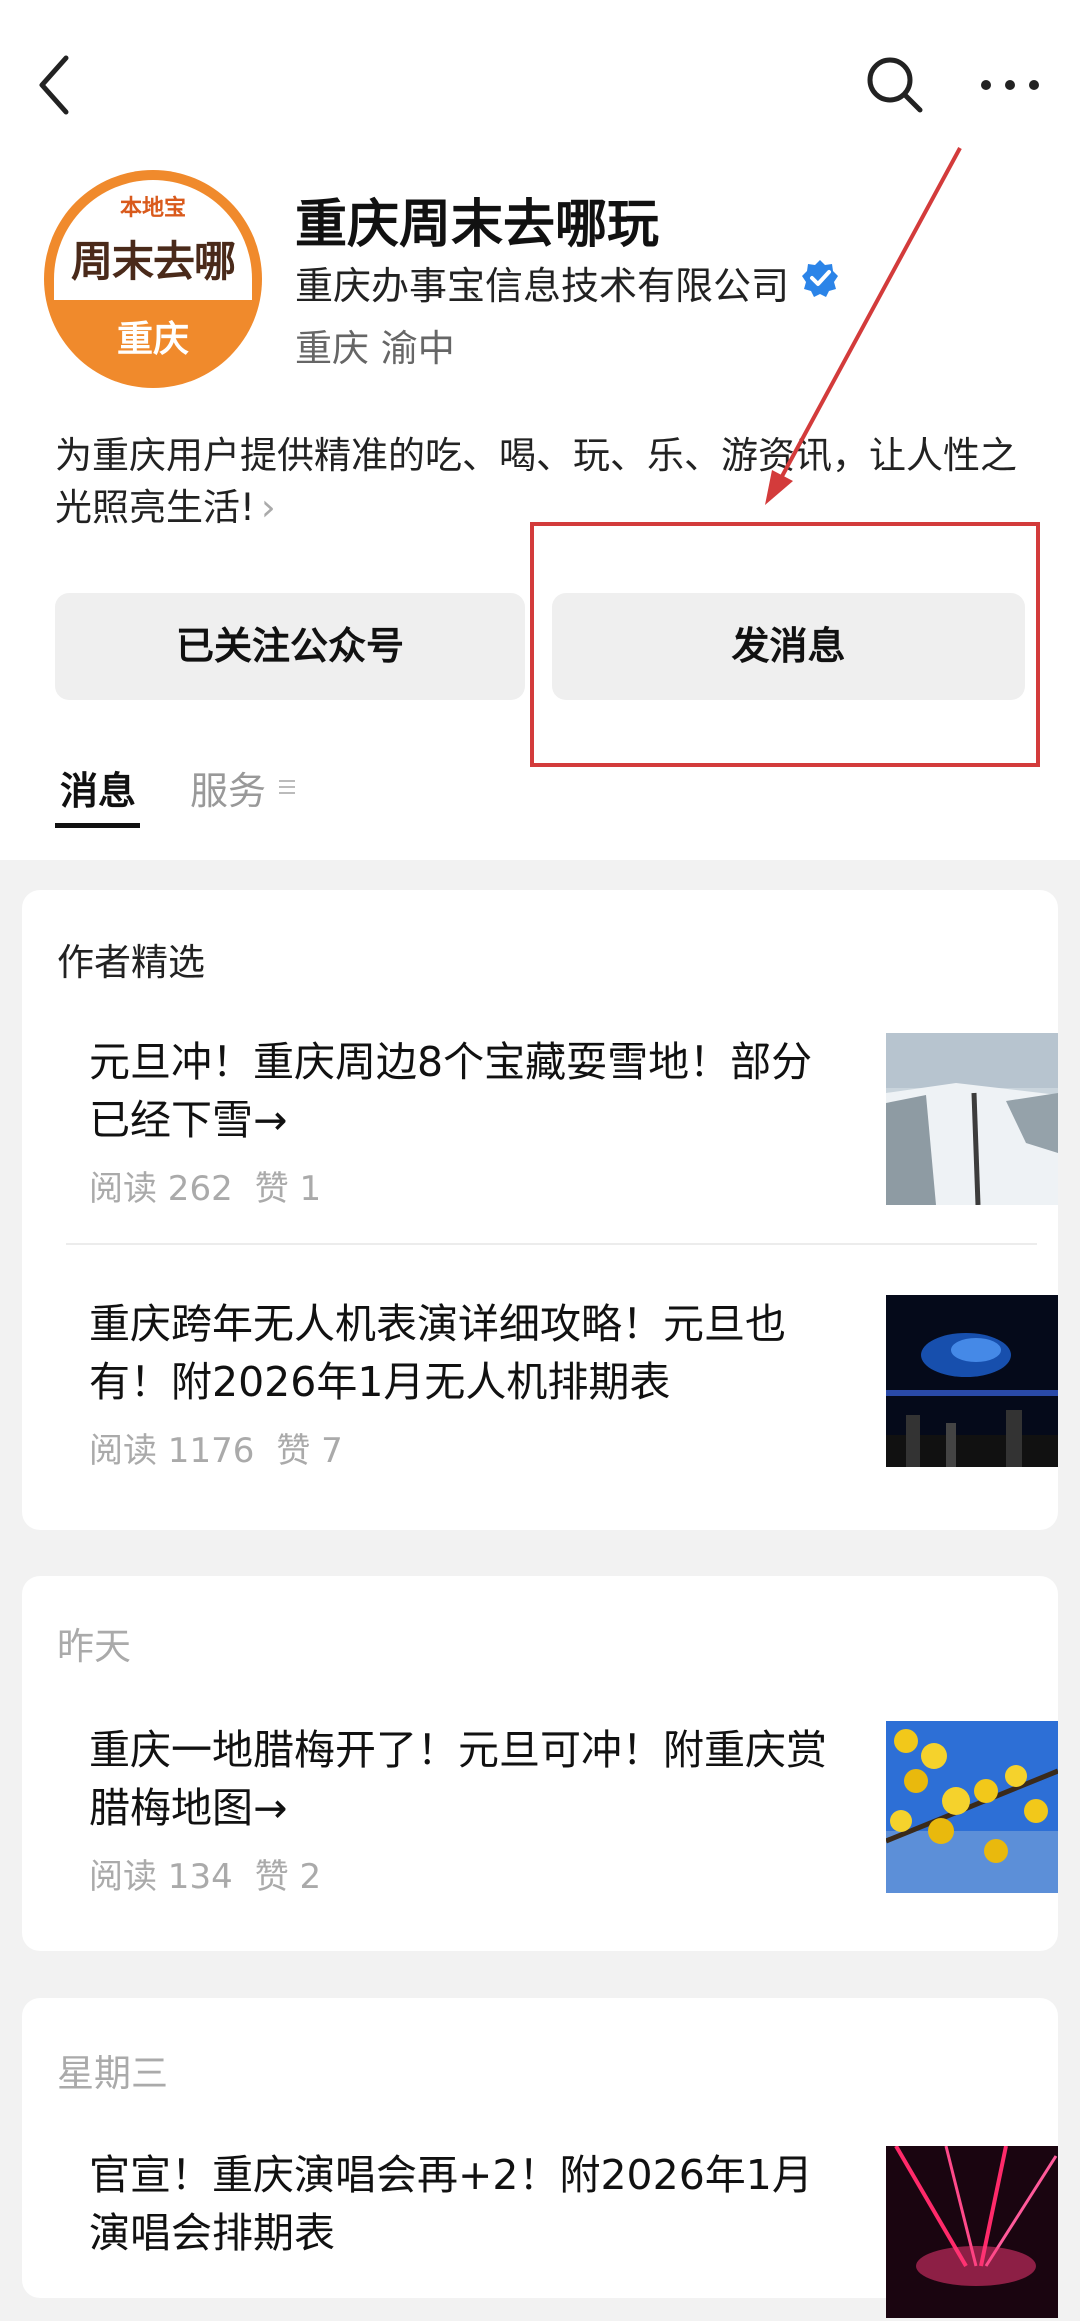 The height and width of the screenshot is (2321, 1080). Describe the element at coordinates (972, 1807) in the screenshot. I see `article-thumbnail-wintersweet` at that location.